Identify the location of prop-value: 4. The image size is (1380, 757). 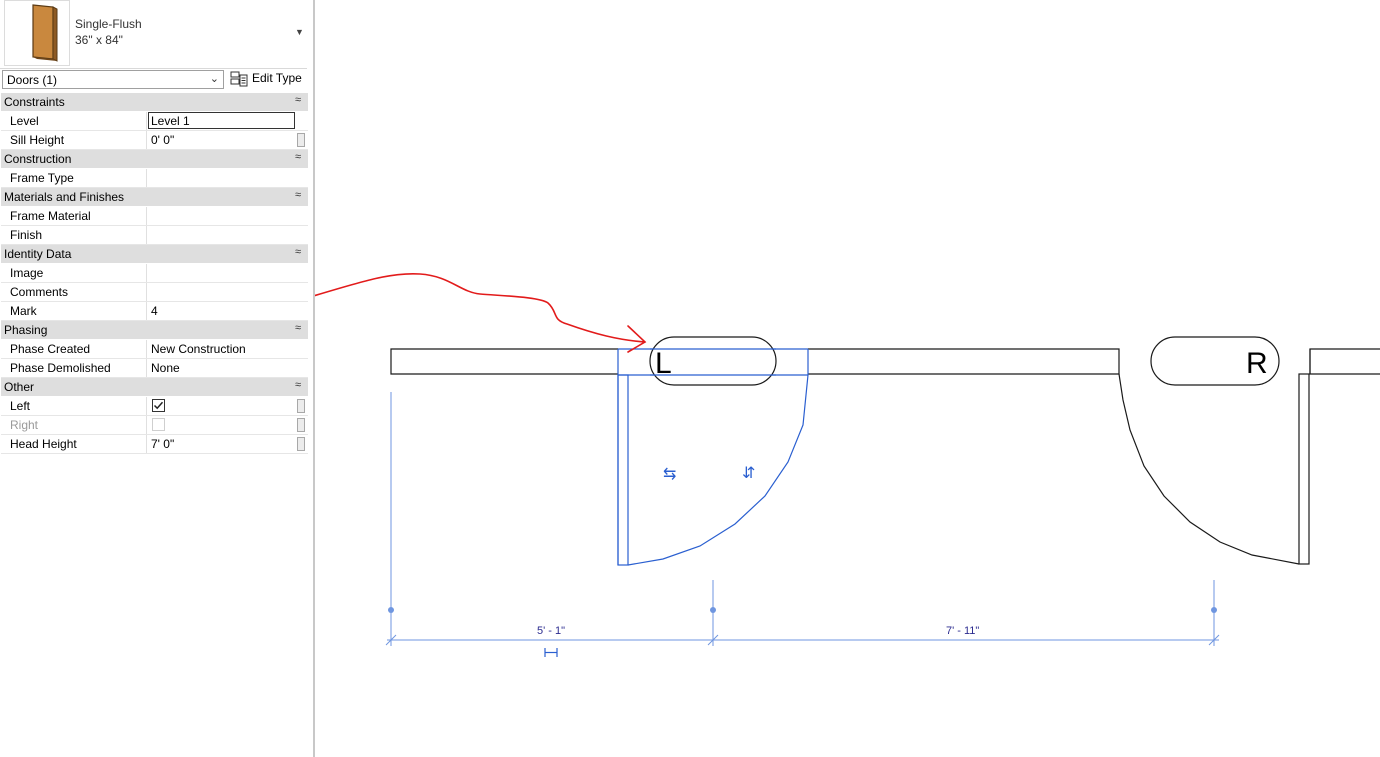
(154, 311).